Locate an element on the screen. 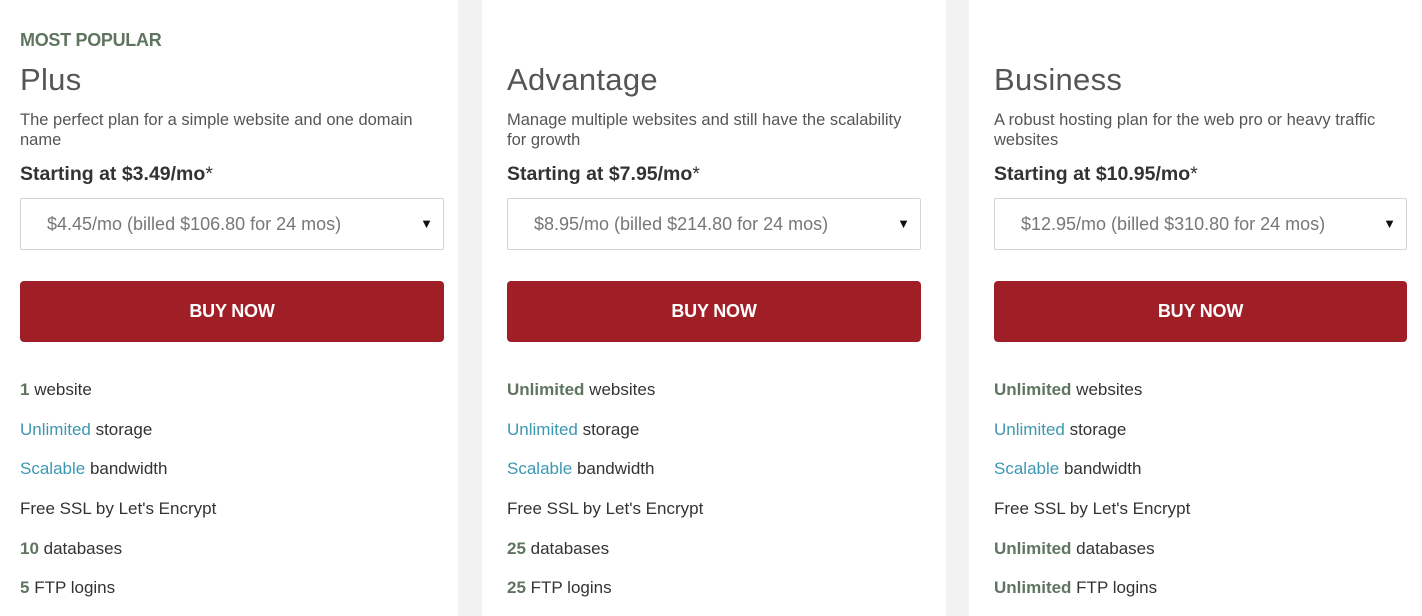 This screenshot has height=616, width=1422. most-popular-badge: MOST POPULAR is located at coordinates (91, 40).